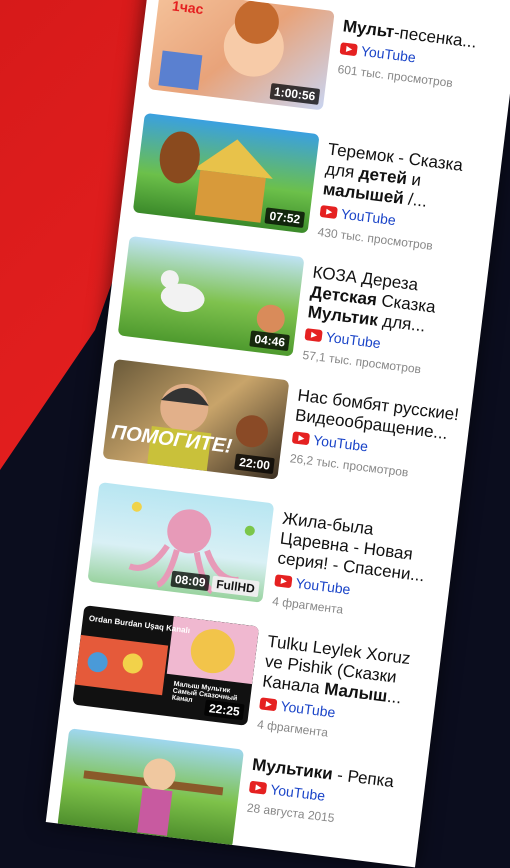 The width and height of the screenshot is (510, 868). Describe the element at coordinates (414, 179) in the screenshot. I see `title-part: и` at that location.